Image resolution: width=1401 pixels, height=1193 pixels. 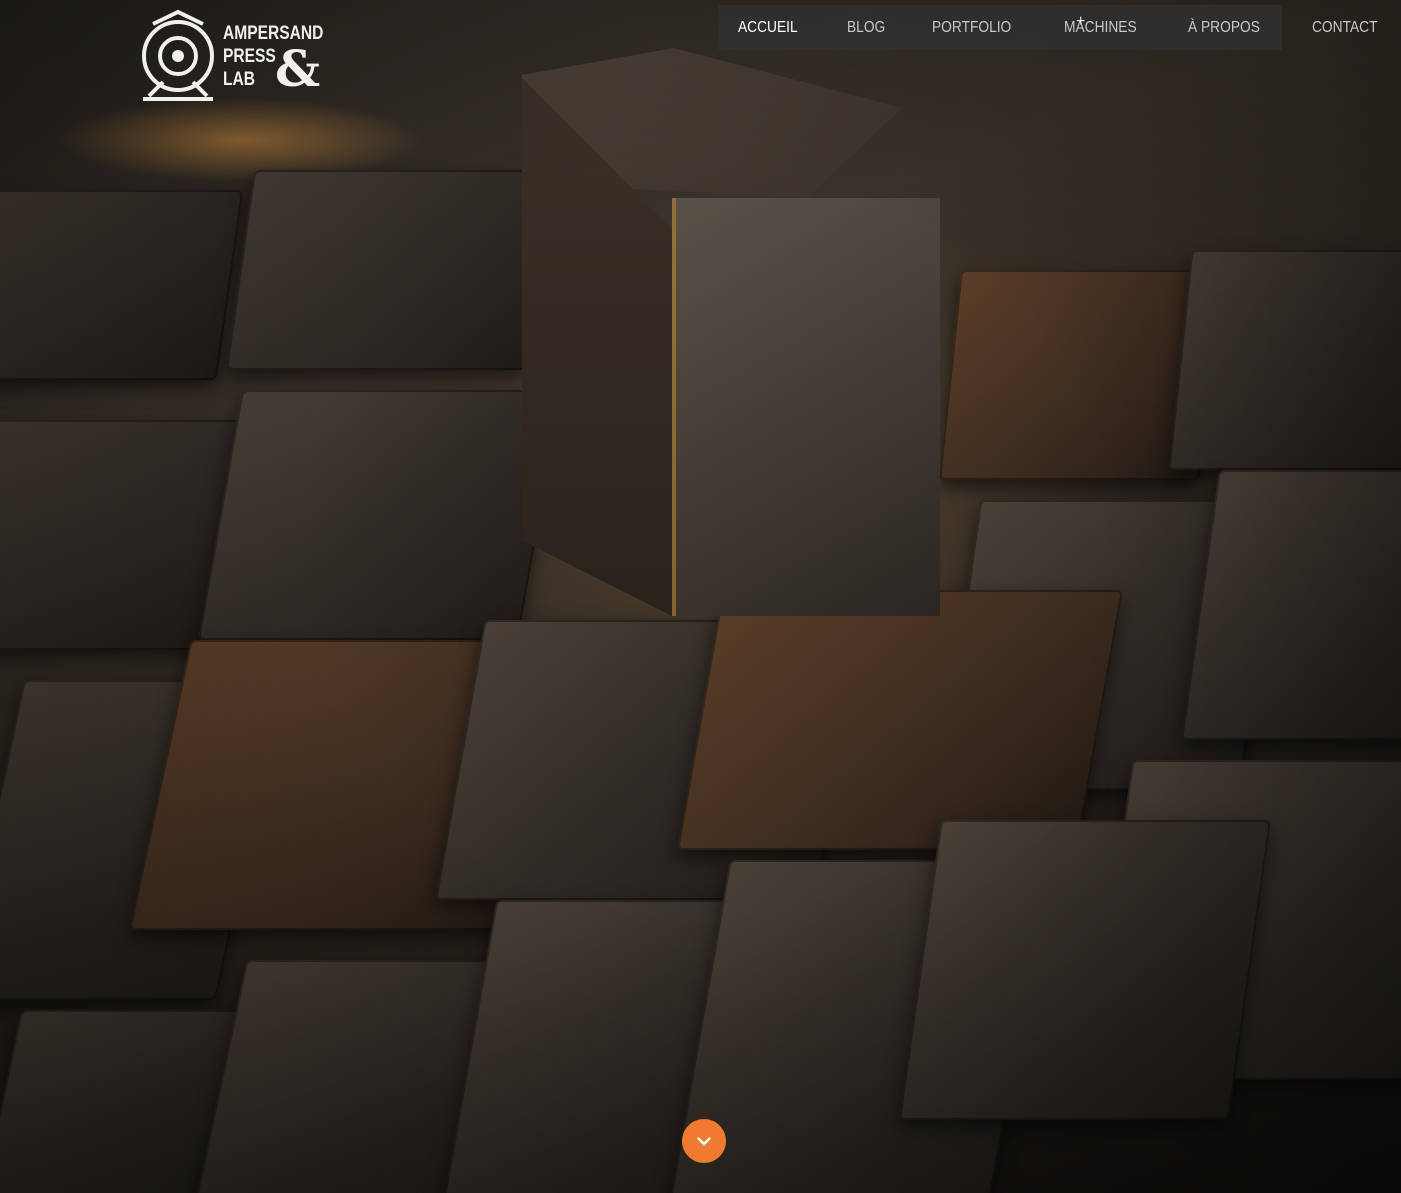 I want to click on chevron-down-icon, so click(x=704, y=1140).